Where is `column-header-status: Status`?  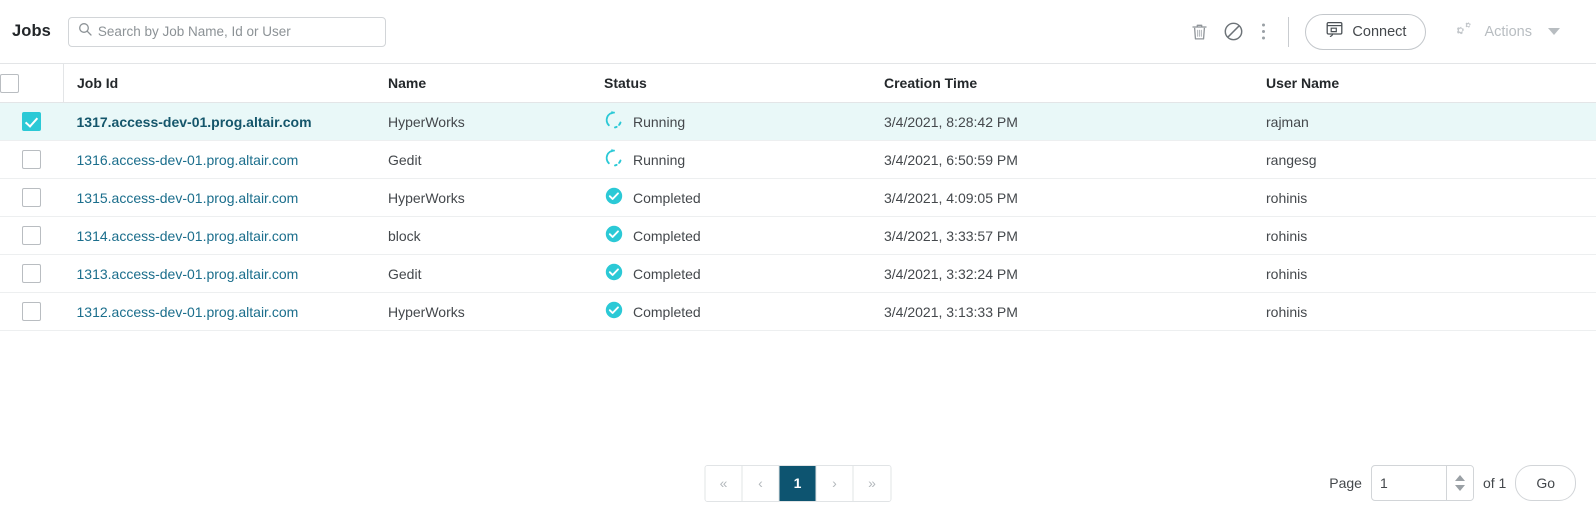
column-header-status: Status is located at coordinates (731, 83).